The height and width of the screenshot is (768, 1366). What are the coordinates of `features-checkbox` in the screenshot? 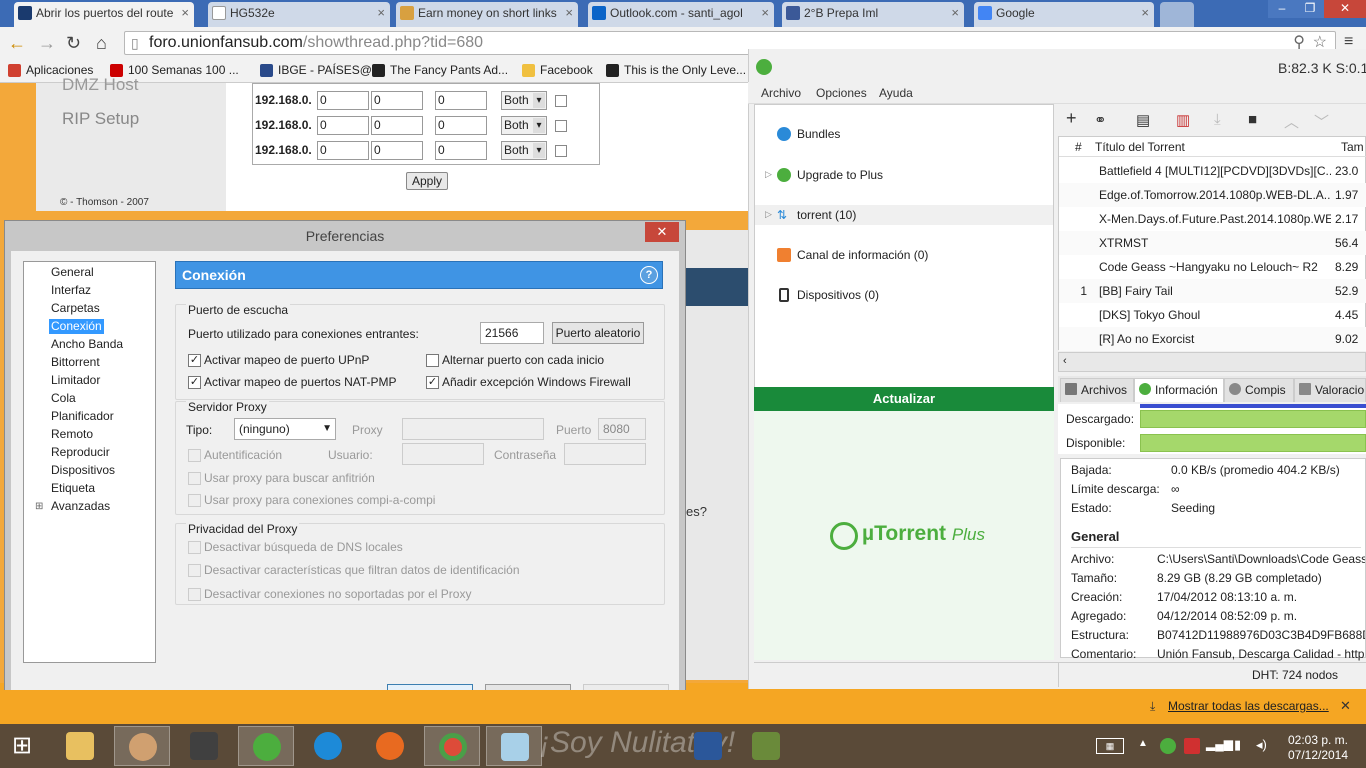 It's located at (194, 570).